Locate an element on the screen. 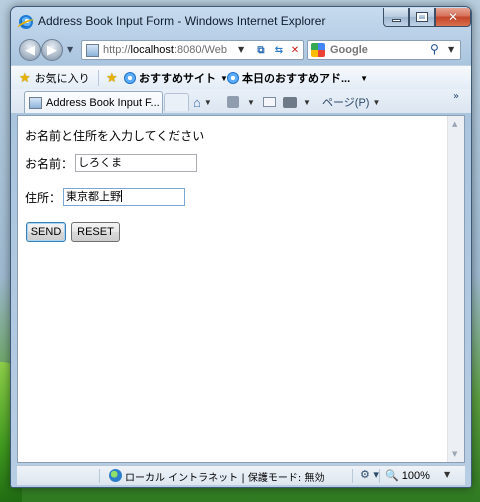 Image resolution: width=480 pixels, height=502 pixels. stop-icon: ✕ is located at coordinates (295, 50).